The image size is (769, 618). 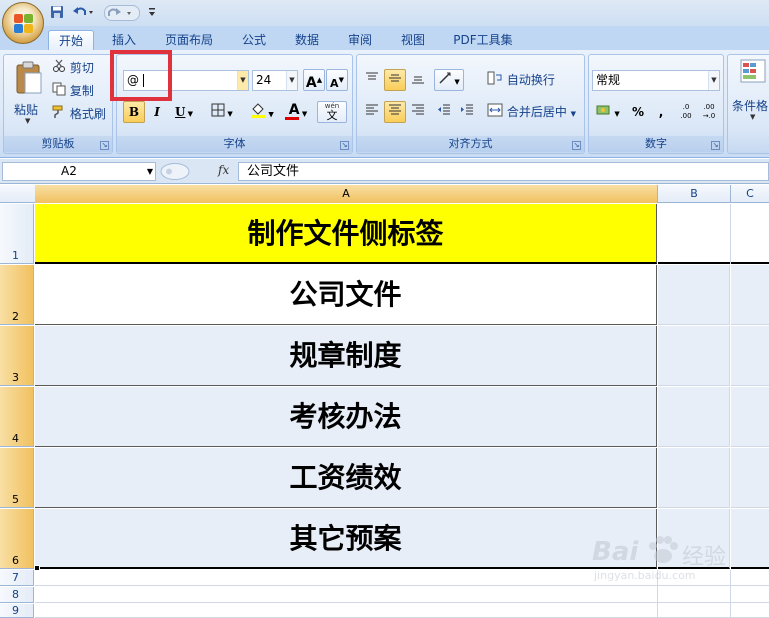 What do you see at coordinates (531, 112) in the screenshot?
I see `merge-center-button: 合并后居中 ▼` at bounding box center [531, 112].